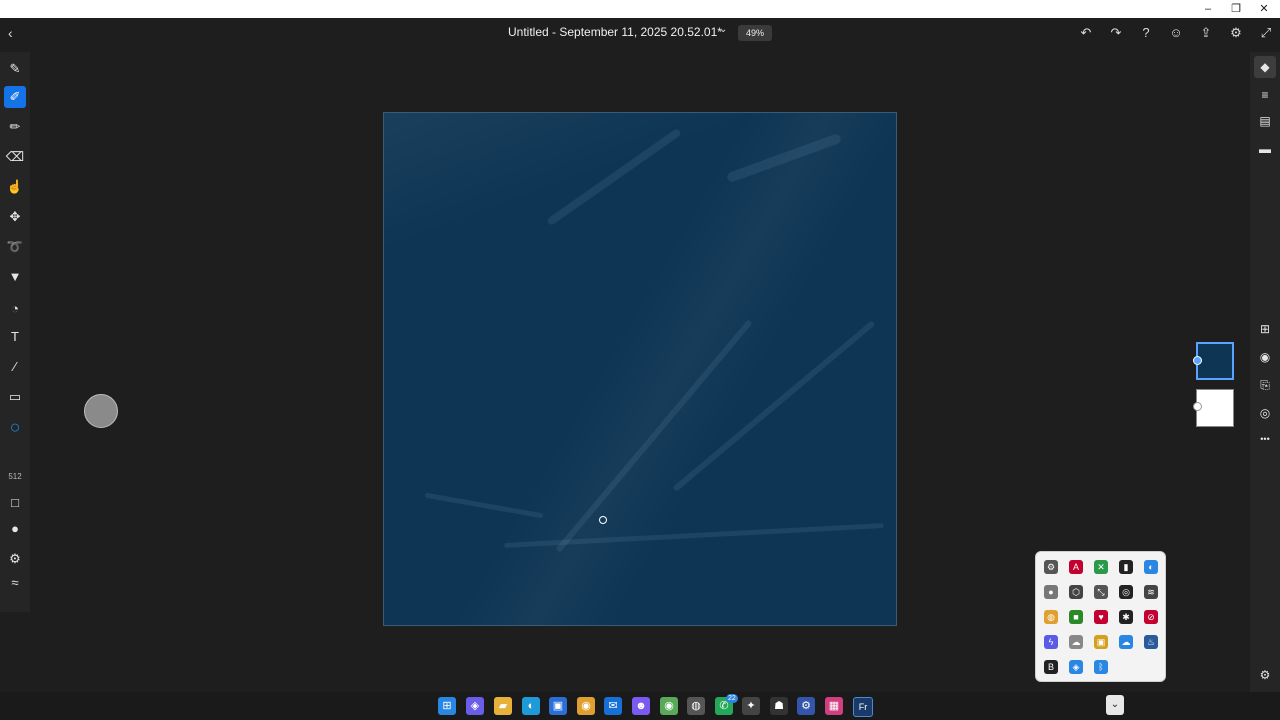 The image size is (1280, 720). I want to click on start-icon: ⊞, so click(447, 706).